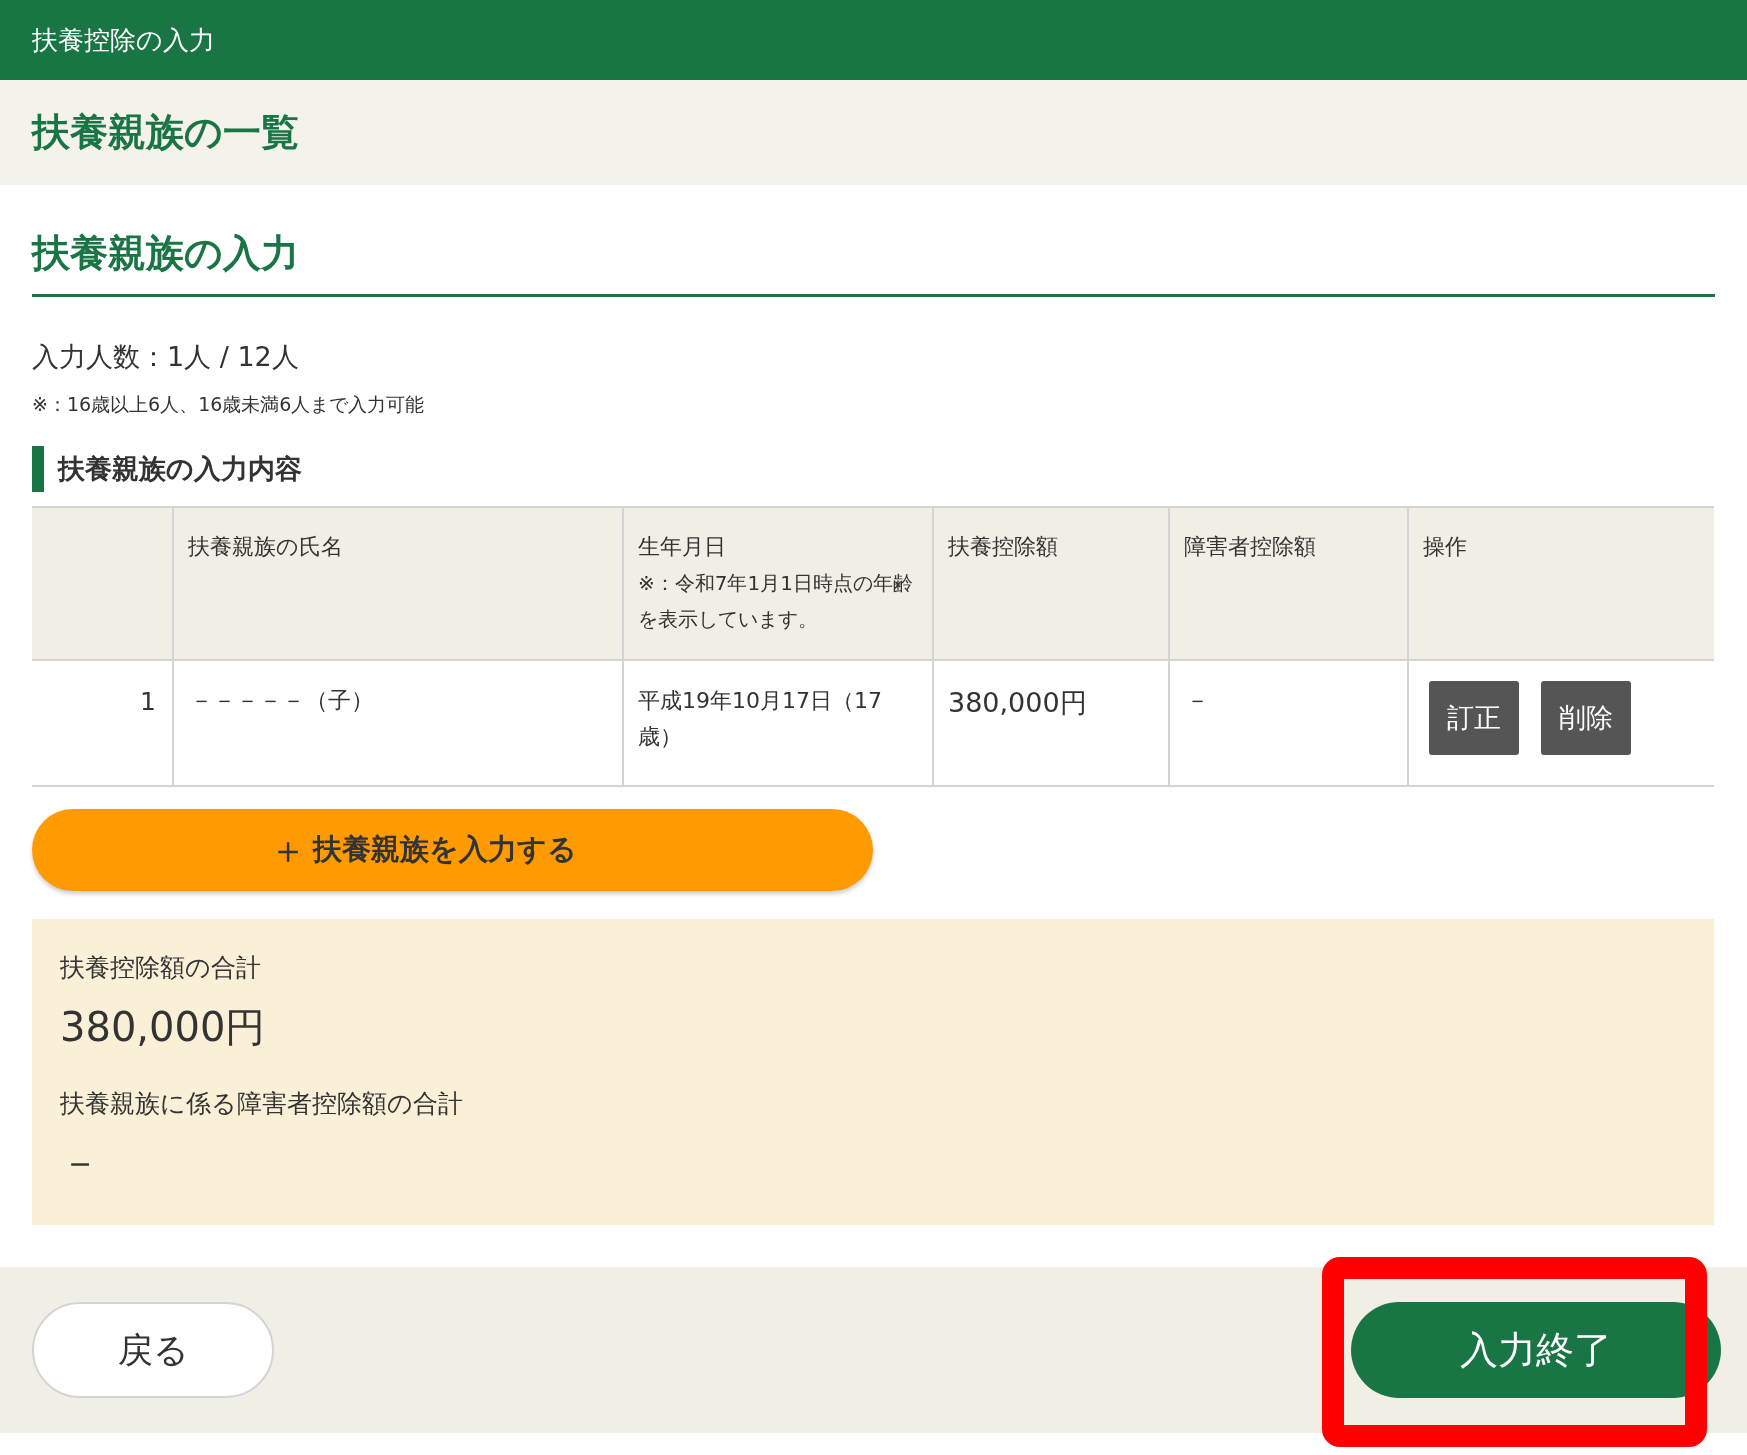 This screenshot has width=1747, height=1455. I want to click on column-header: 生年月日 ※：令和7年1月1日時点の年齢を表示しています。, so click(778, 583).